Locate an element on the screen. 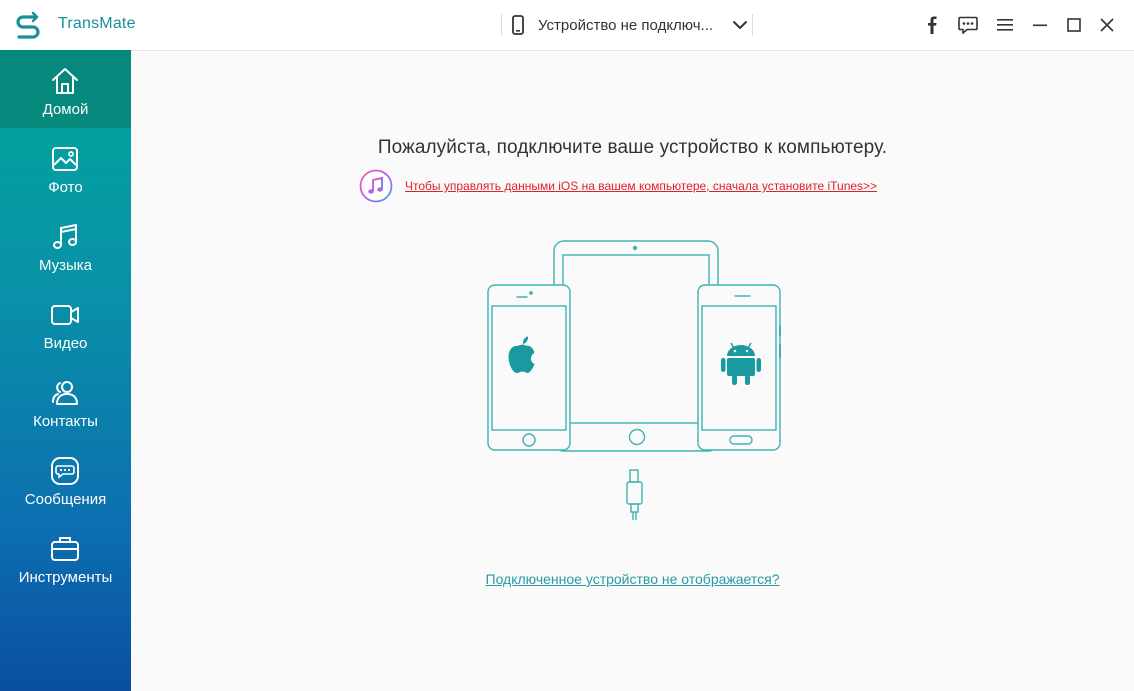 The width and height of the screenshot is (1134, 691). close-button is located at coordinates (1107, 25).